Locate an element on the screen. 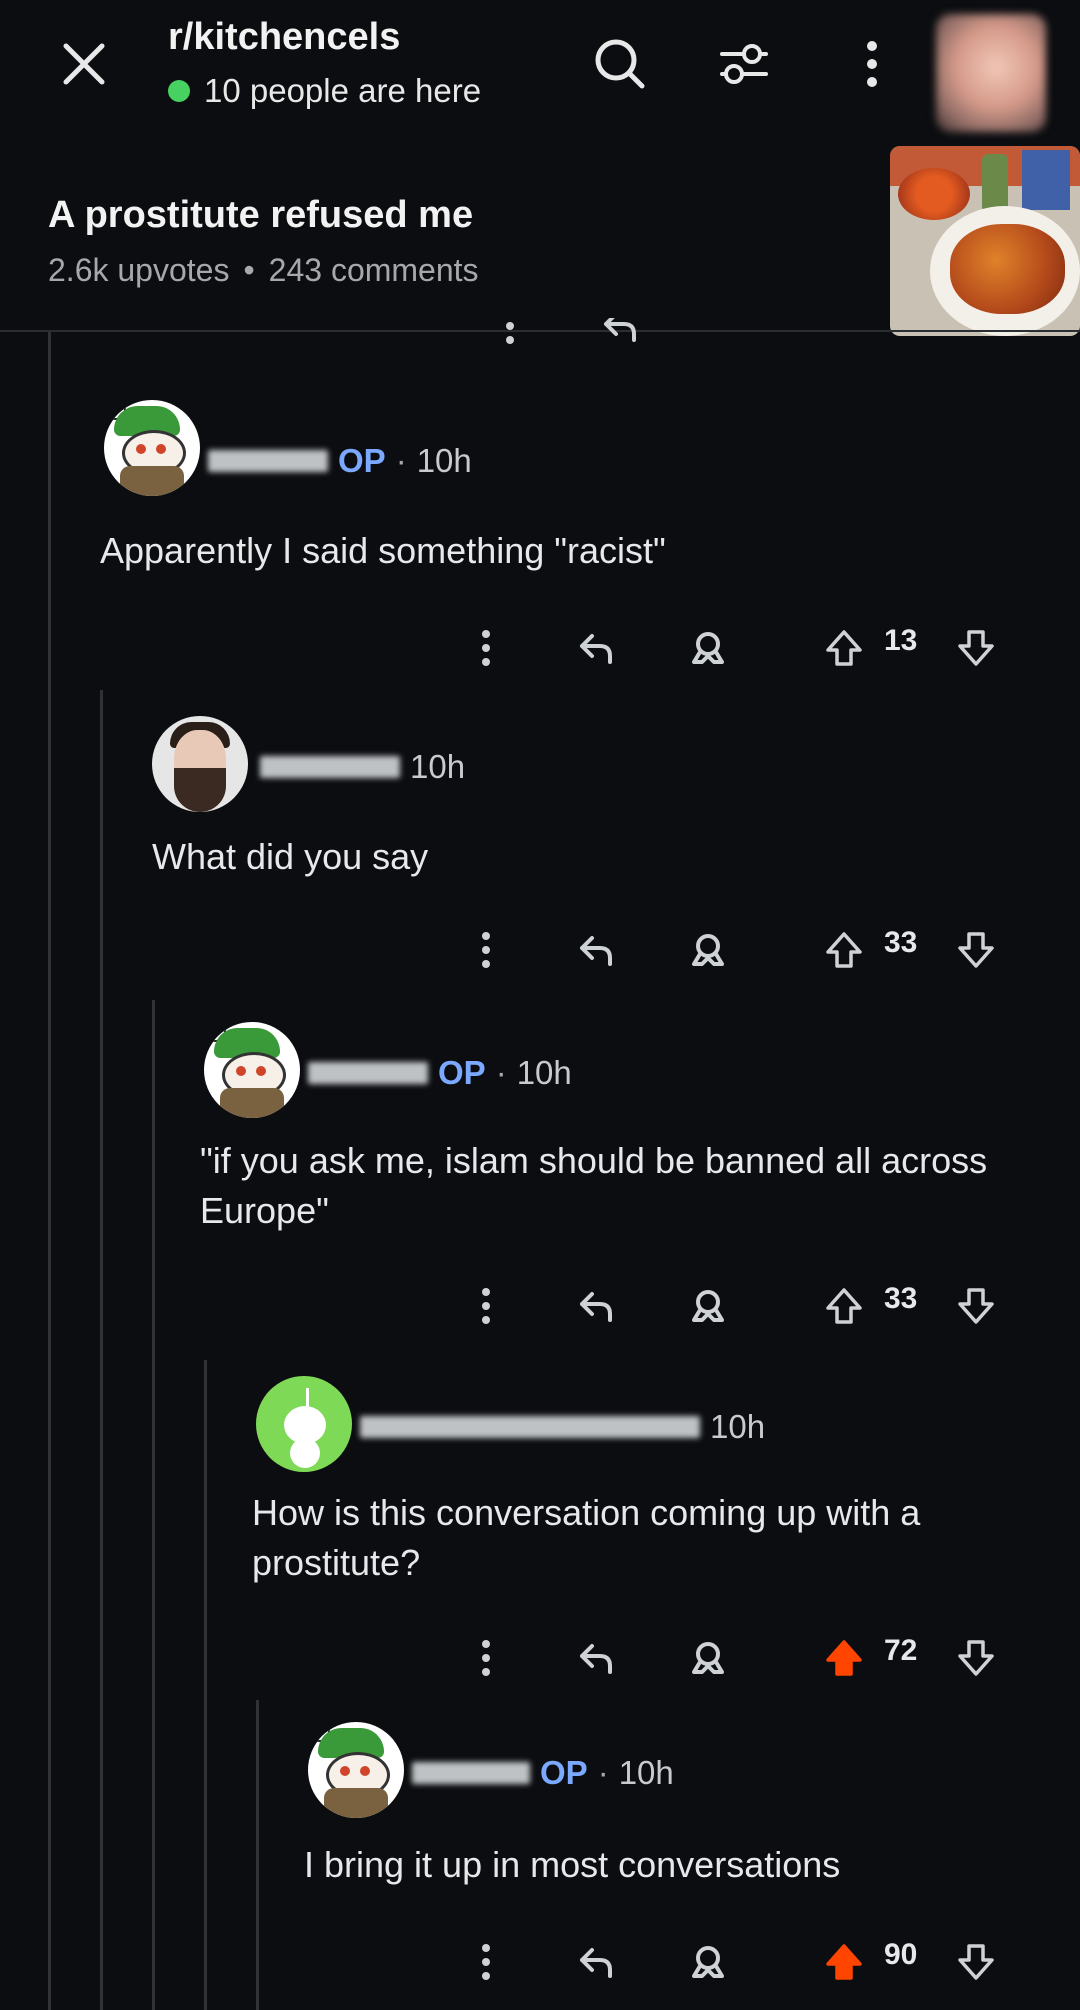 The width and height of the screenshot is (1080, 2010). filter-icon is located at coordinates (744, 64).